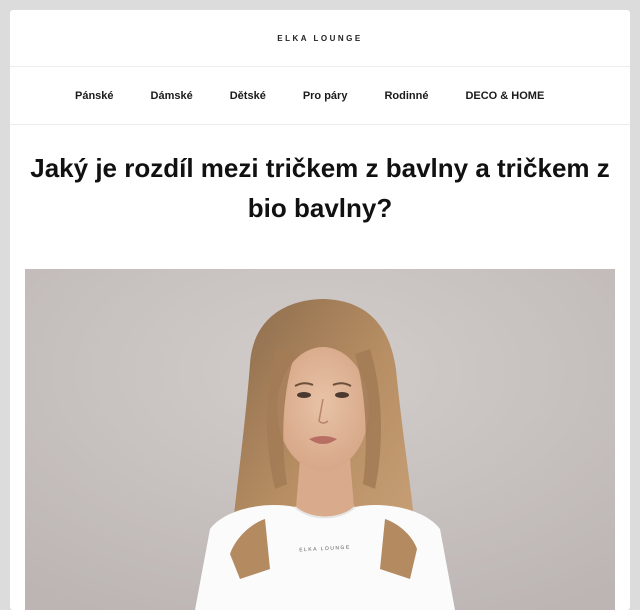 The width and height of the screenshot is (640, 610). I want to click on nav-item-detske: Dětské, so click(248, 96).